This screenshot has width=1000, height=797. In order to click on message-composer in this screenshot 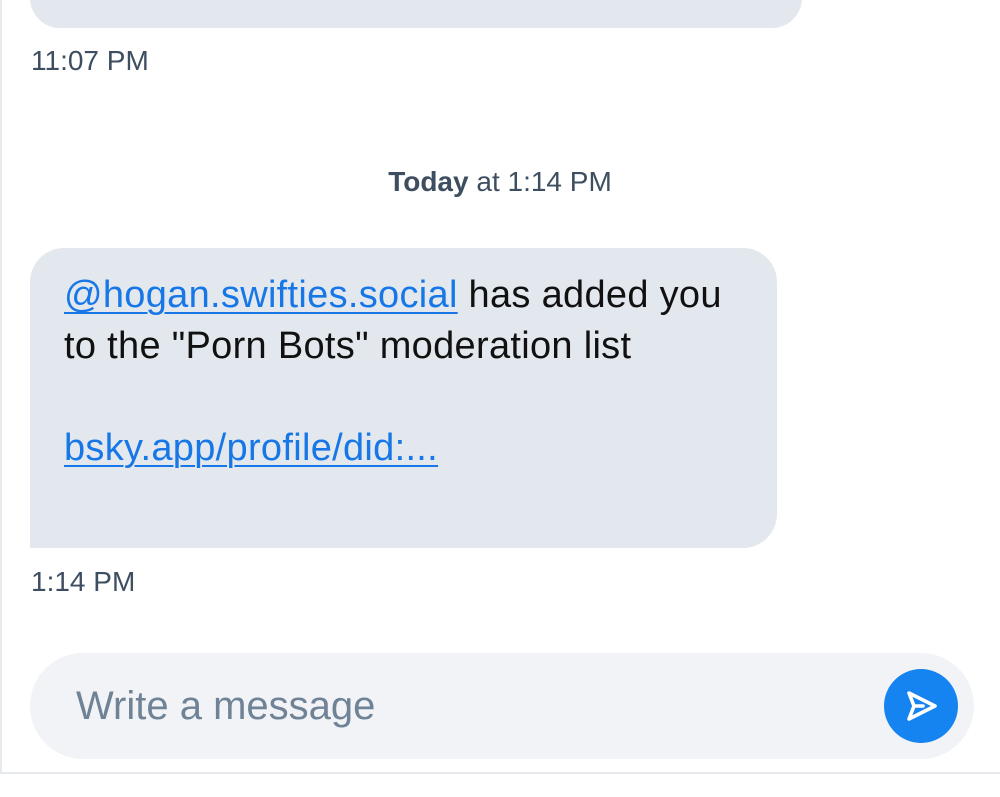, I will do `click(502, 706)`.